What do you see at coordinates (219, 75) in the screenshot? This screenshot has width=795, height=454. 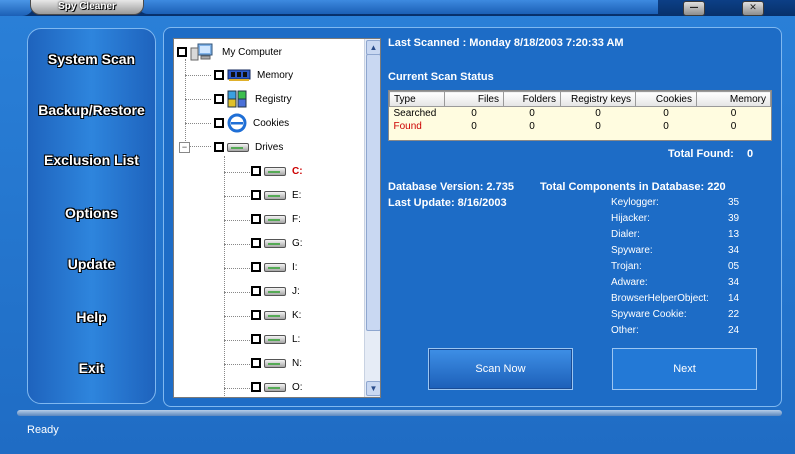 I see `checkbox-memory` at bounding box center [219, 75].